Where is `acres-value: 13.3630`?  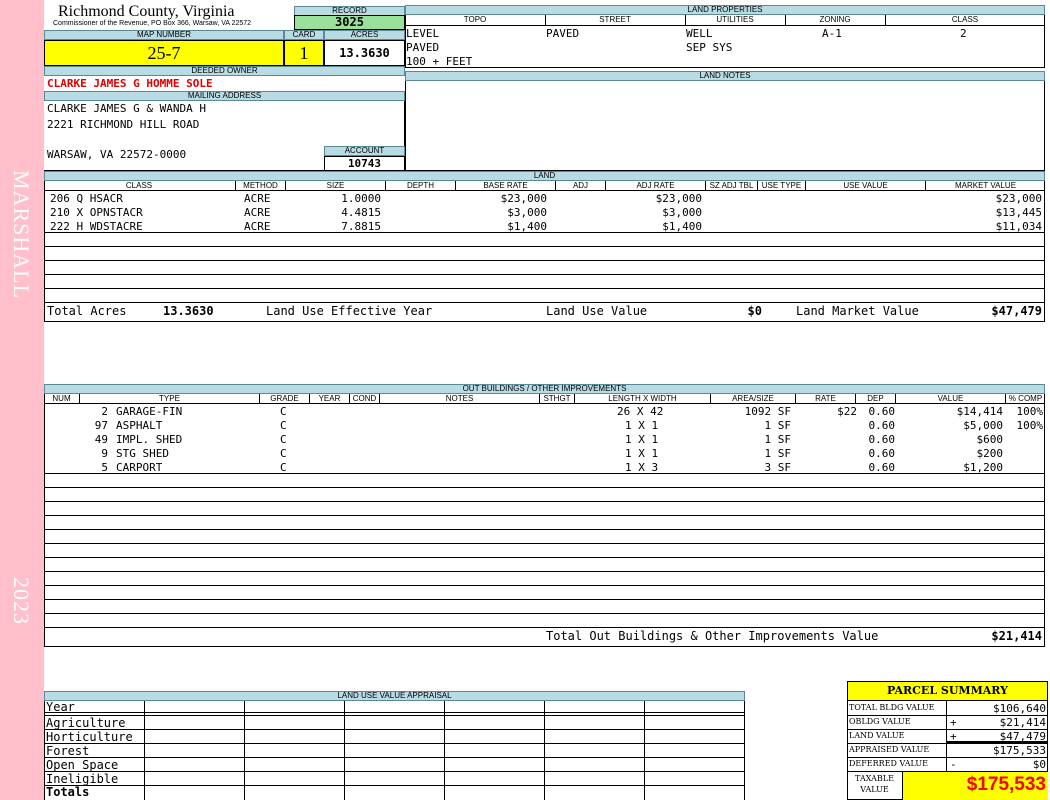 acres-value: 13.3630 is located at coordinates (364, 53).